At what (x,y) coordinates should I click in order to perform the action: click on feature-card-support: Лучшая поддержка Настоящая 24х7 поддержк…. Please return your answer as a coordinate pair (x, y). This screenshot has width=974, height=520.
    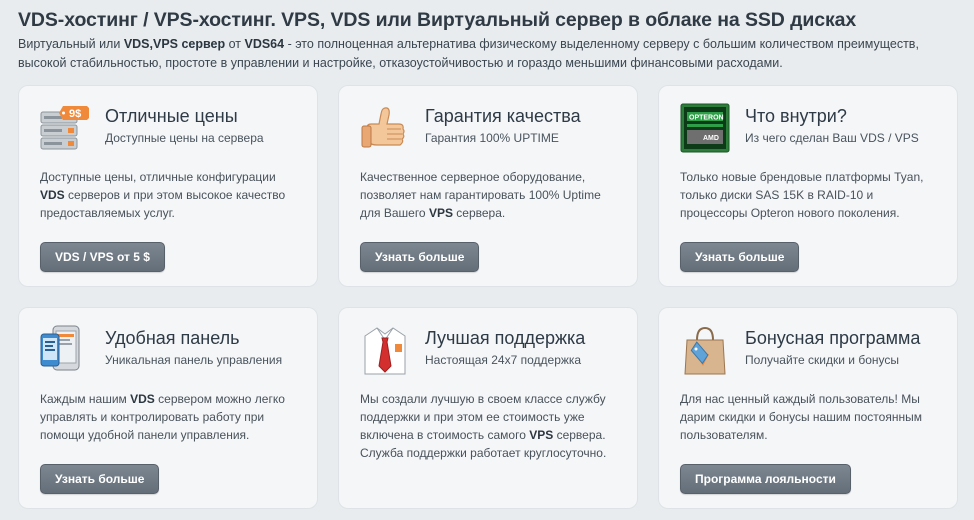
    Looking at the image, I should click on (488, 408).